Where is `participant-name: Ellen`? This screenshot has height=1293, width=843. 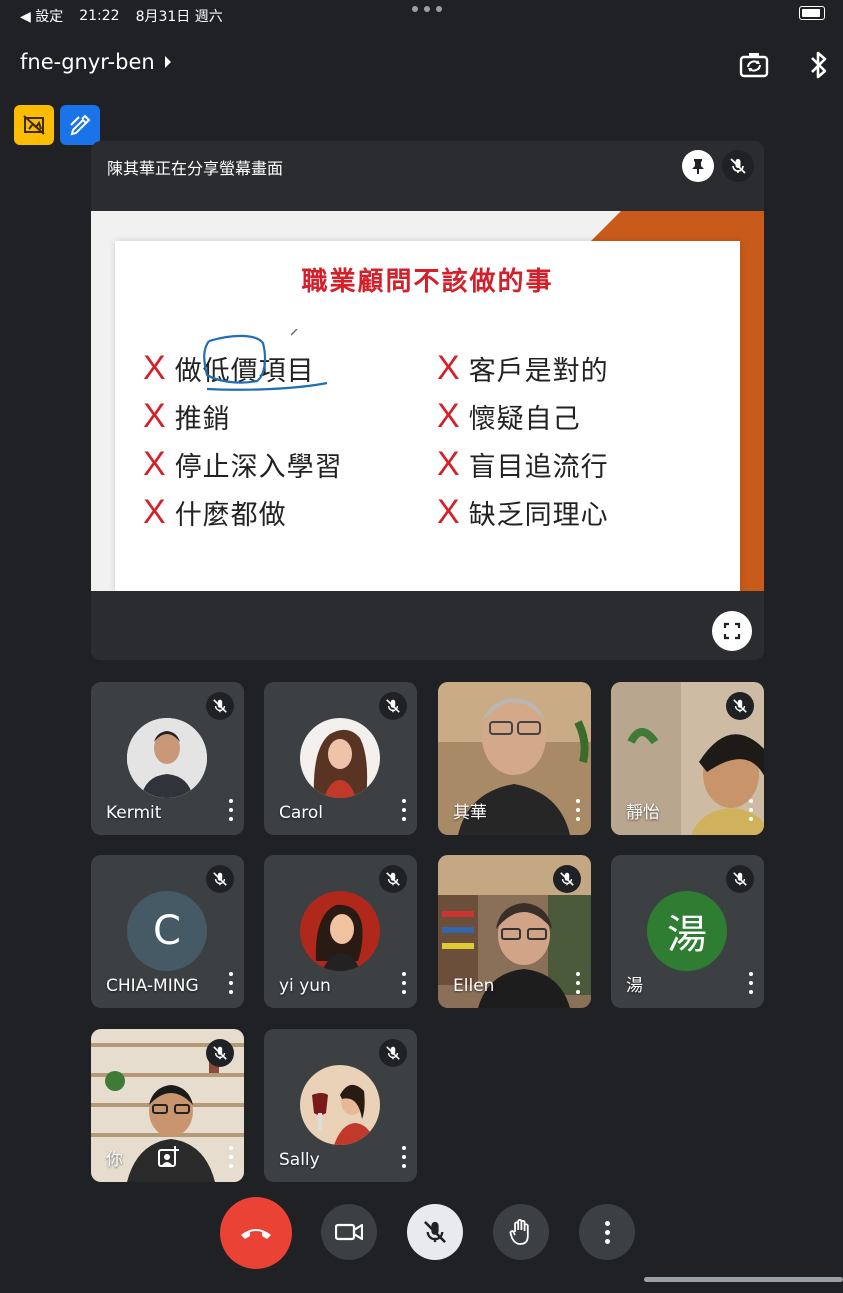
participant-name: Ellen is located at coordinates (474, 986).